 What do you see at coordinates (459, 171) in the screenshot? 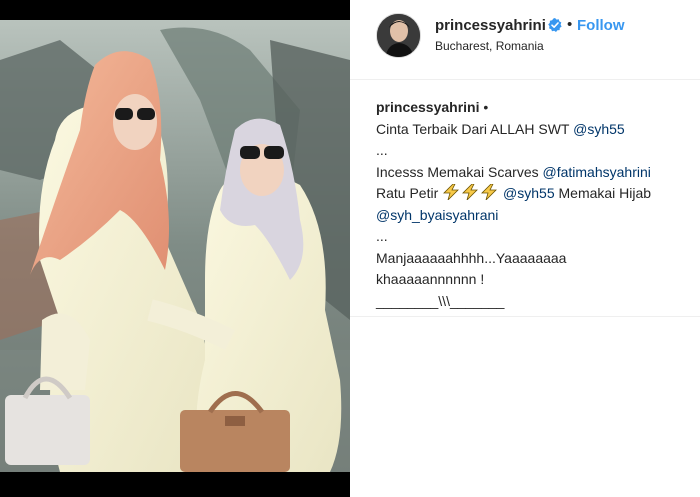
I see `caption-text: Incesss Memakai Scarves` at bounding box center [459, 171].